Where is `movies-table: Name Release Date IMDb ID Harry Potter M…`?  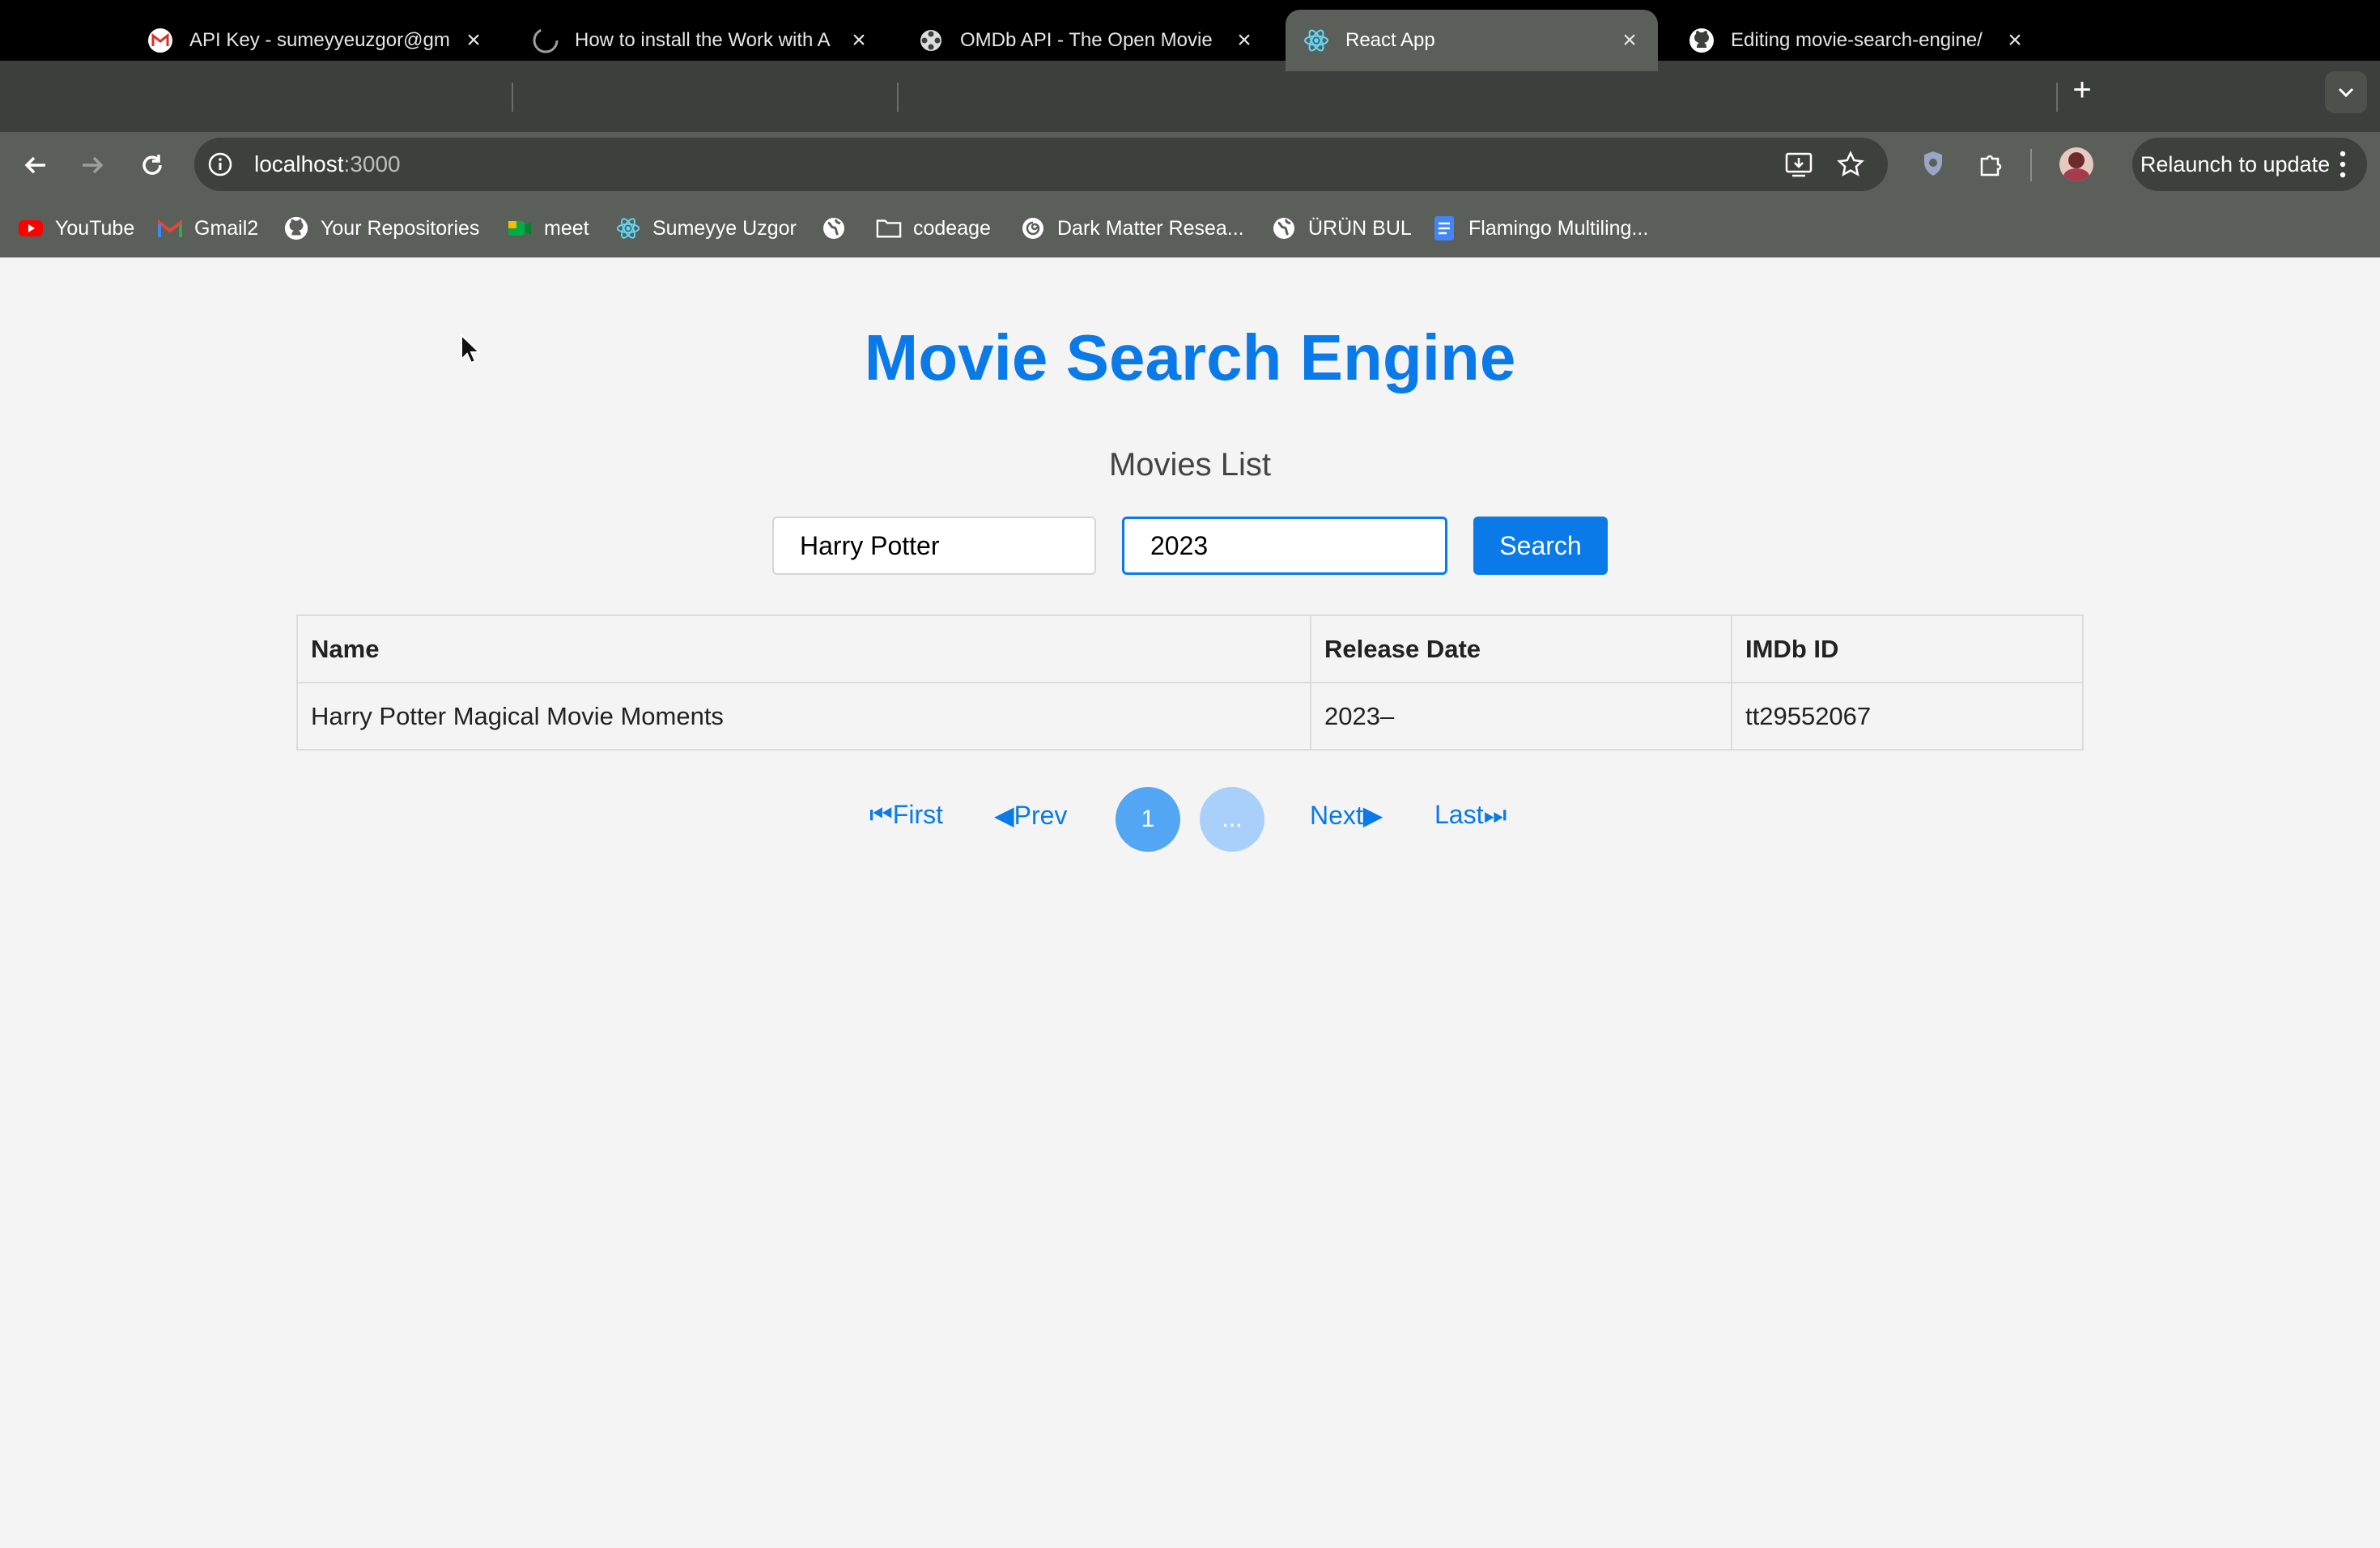
movies-table: Name Release Date IMDb ID Harry Potter M… is located at coordinates (1190, 683).